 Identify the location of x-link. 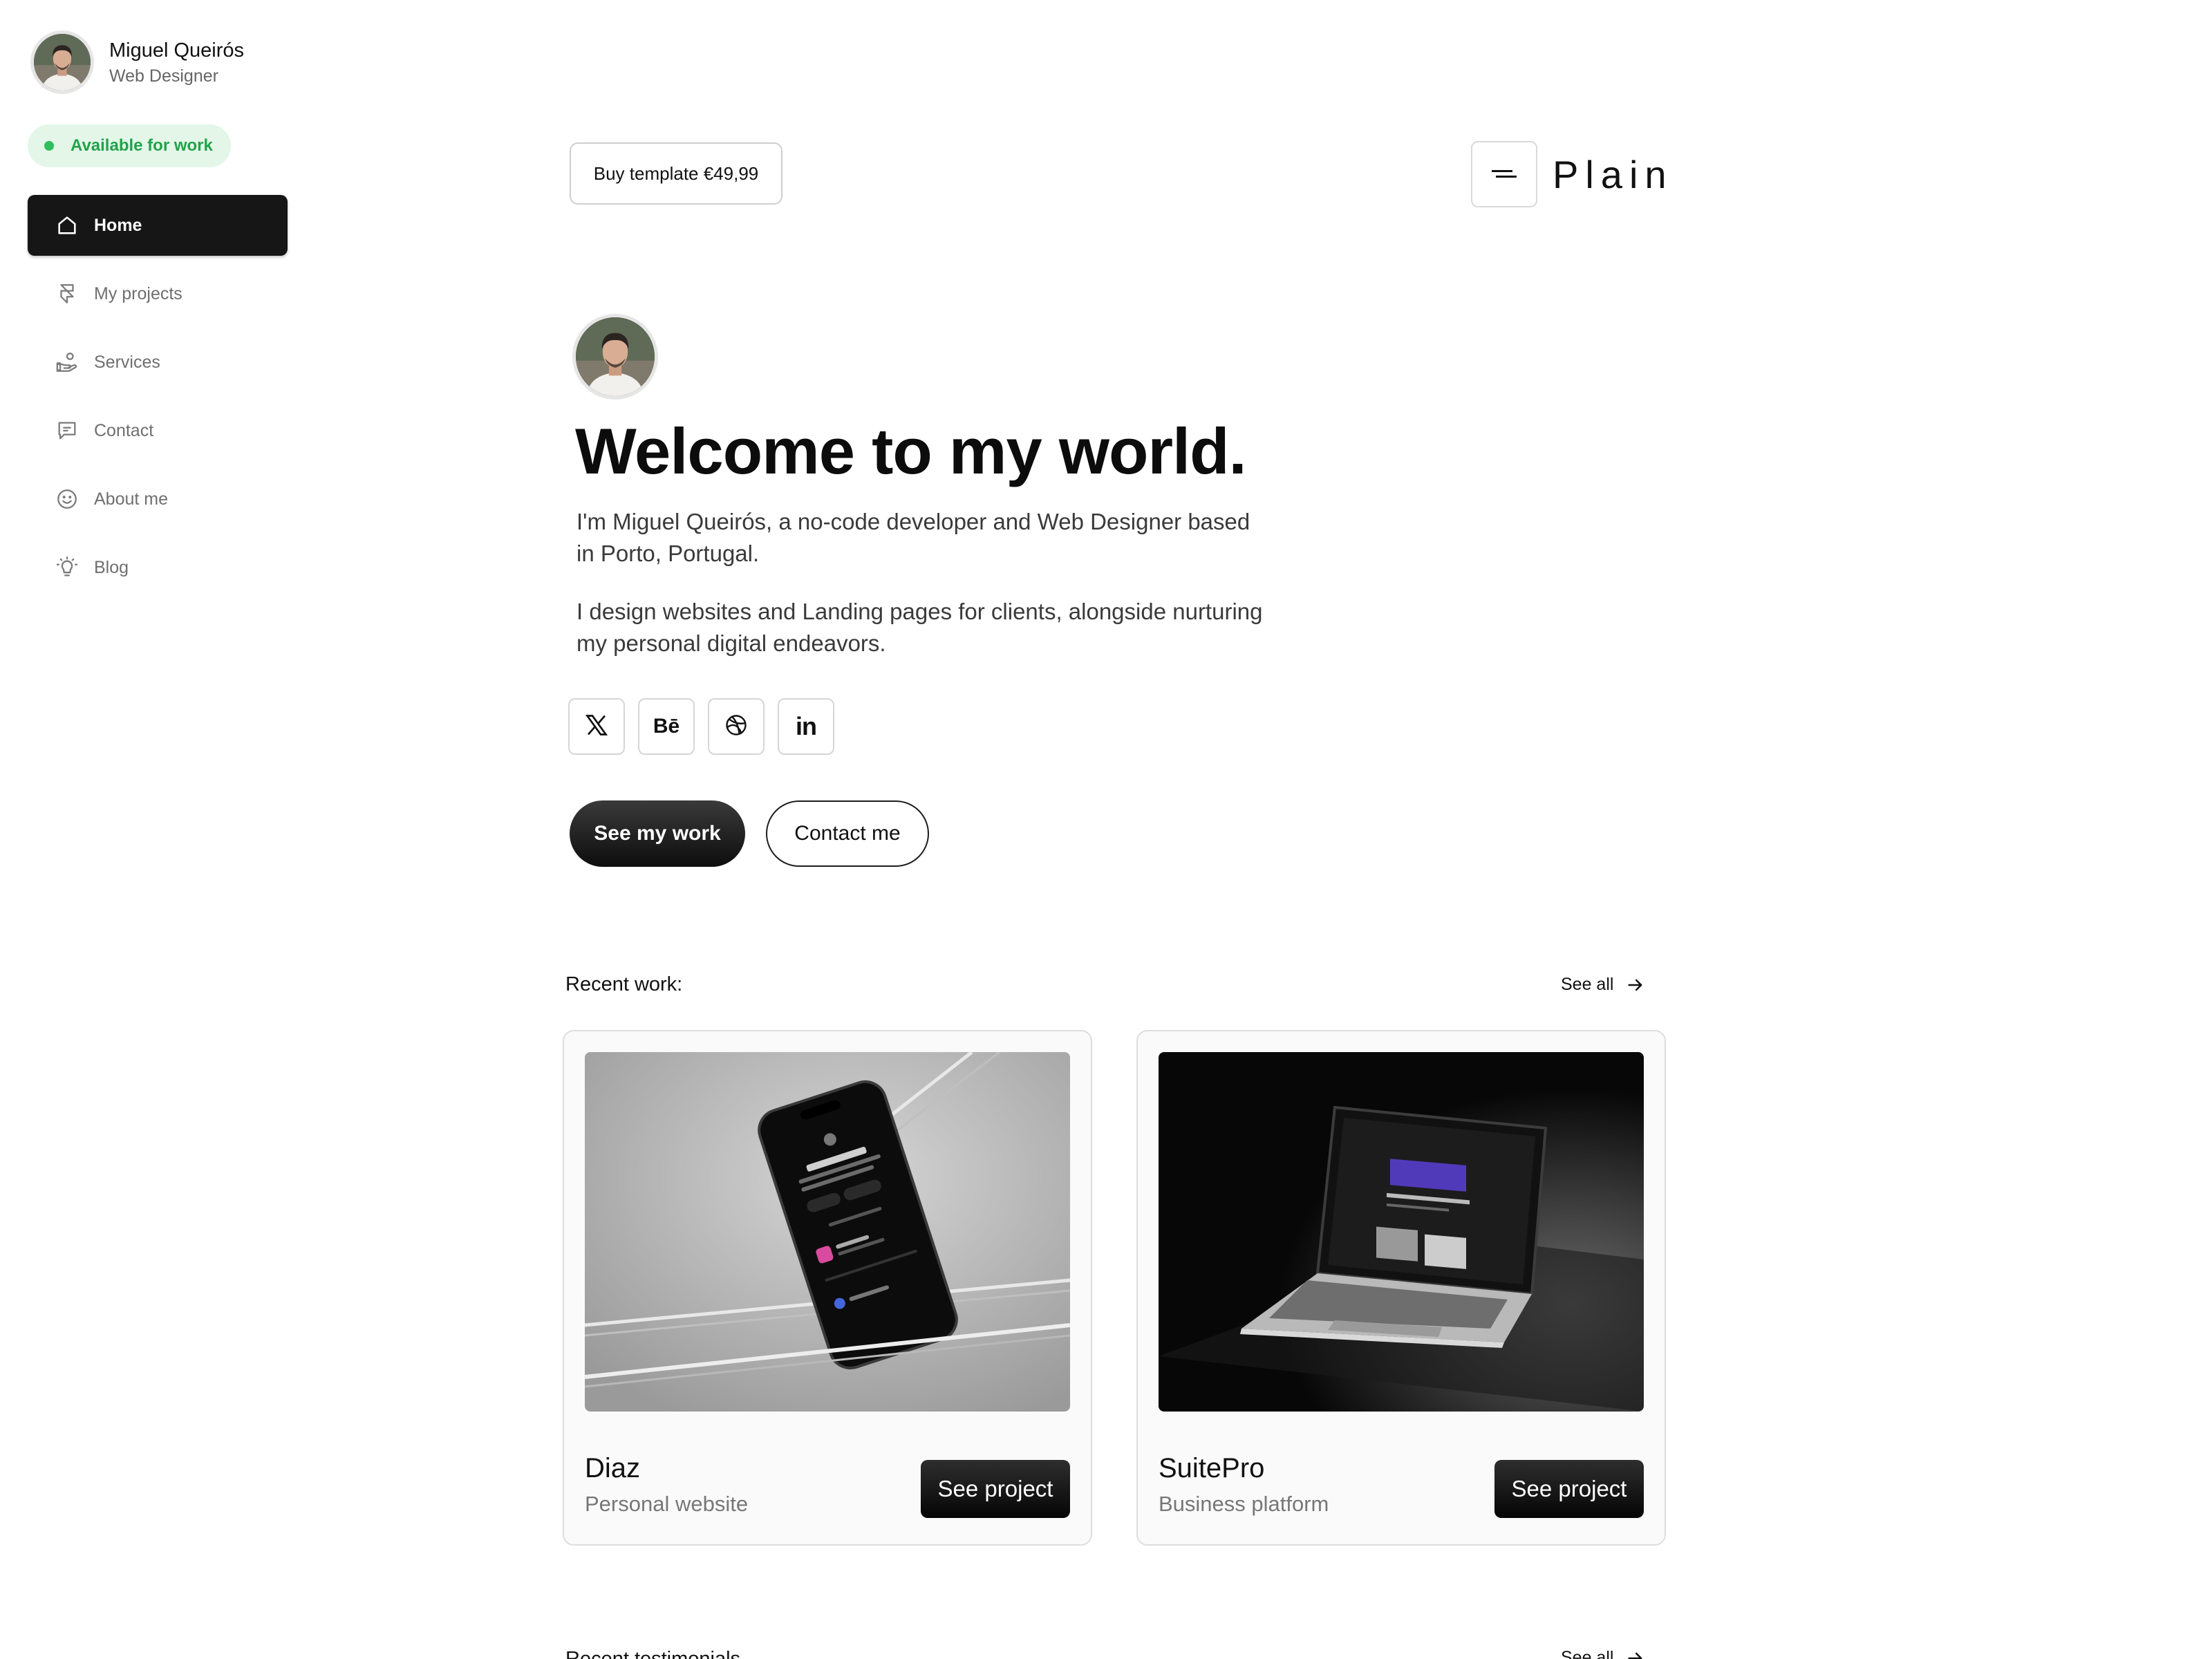
(596, 726).